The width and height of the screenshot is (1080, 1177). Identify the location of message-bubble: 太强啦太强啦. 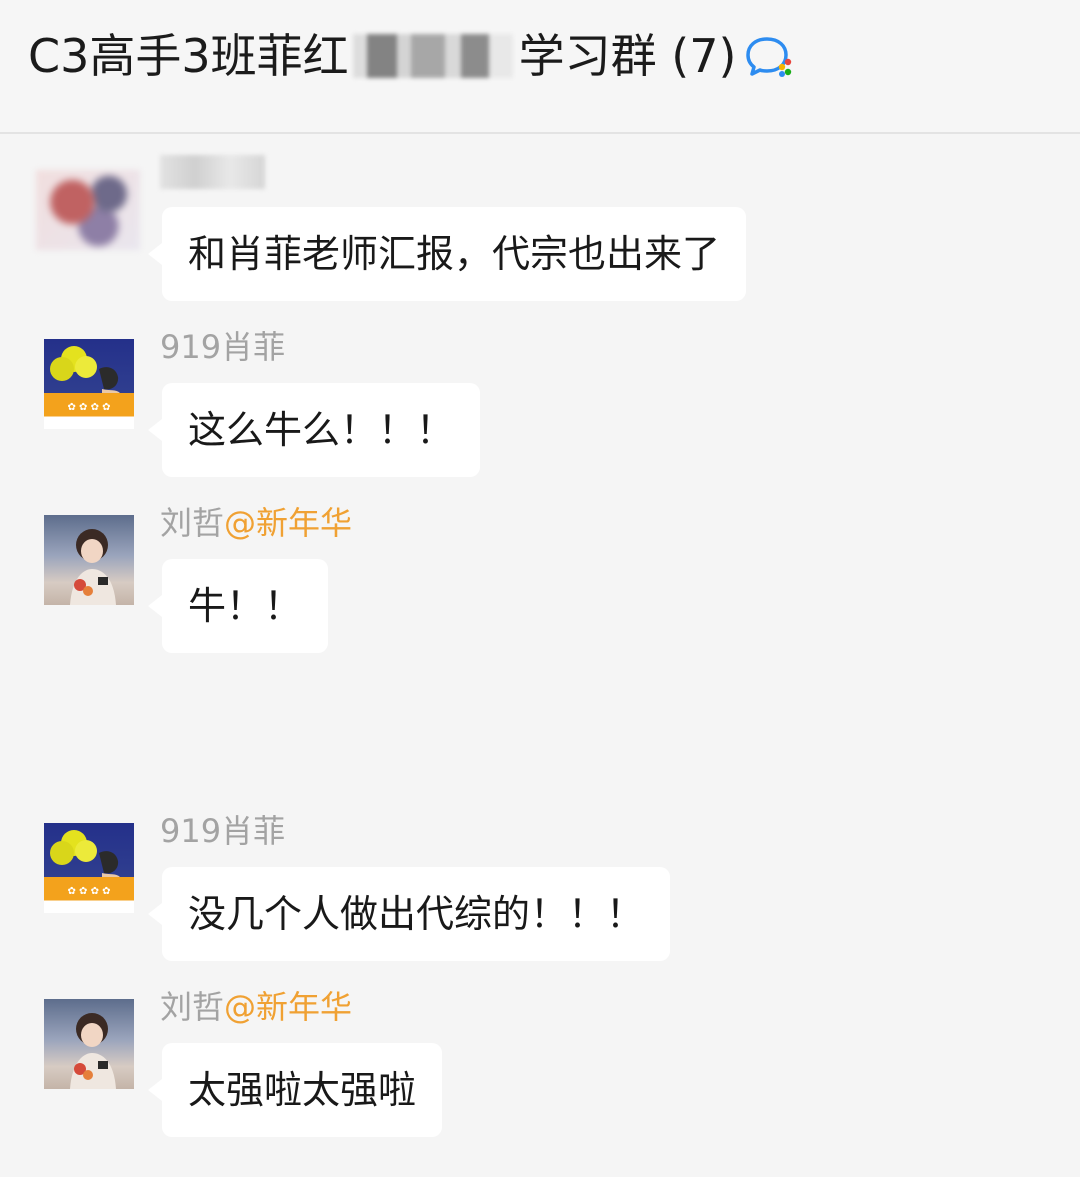
(295, 1090).